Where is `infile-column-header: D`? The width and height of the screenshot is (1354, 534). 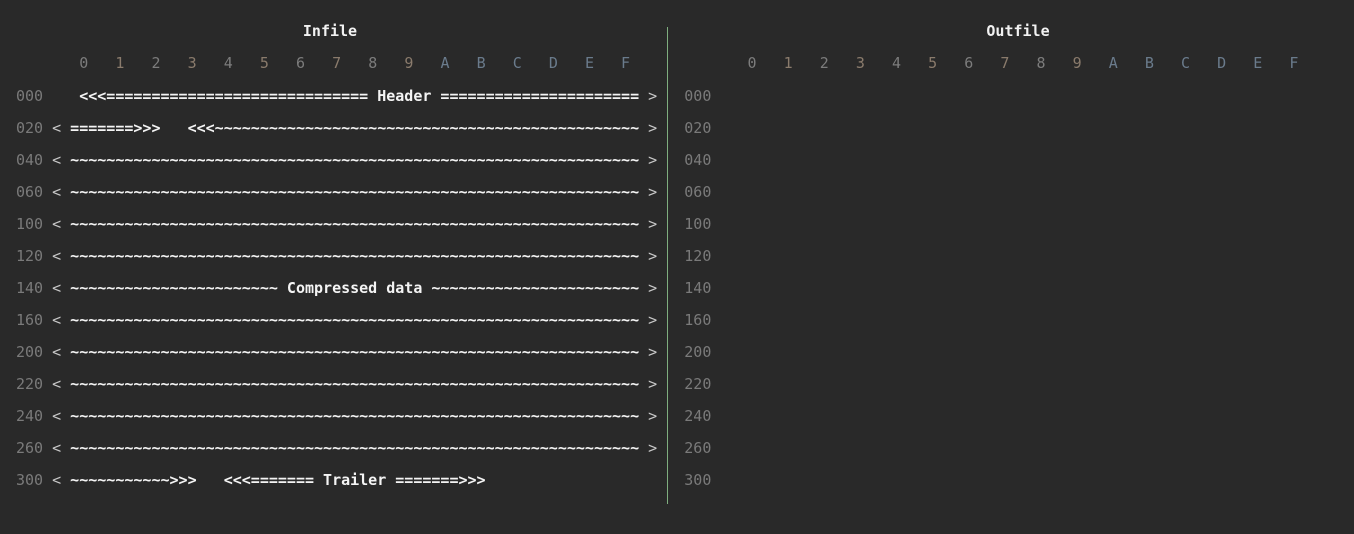
infile-column-header: D is located at coordinates (553, 63).